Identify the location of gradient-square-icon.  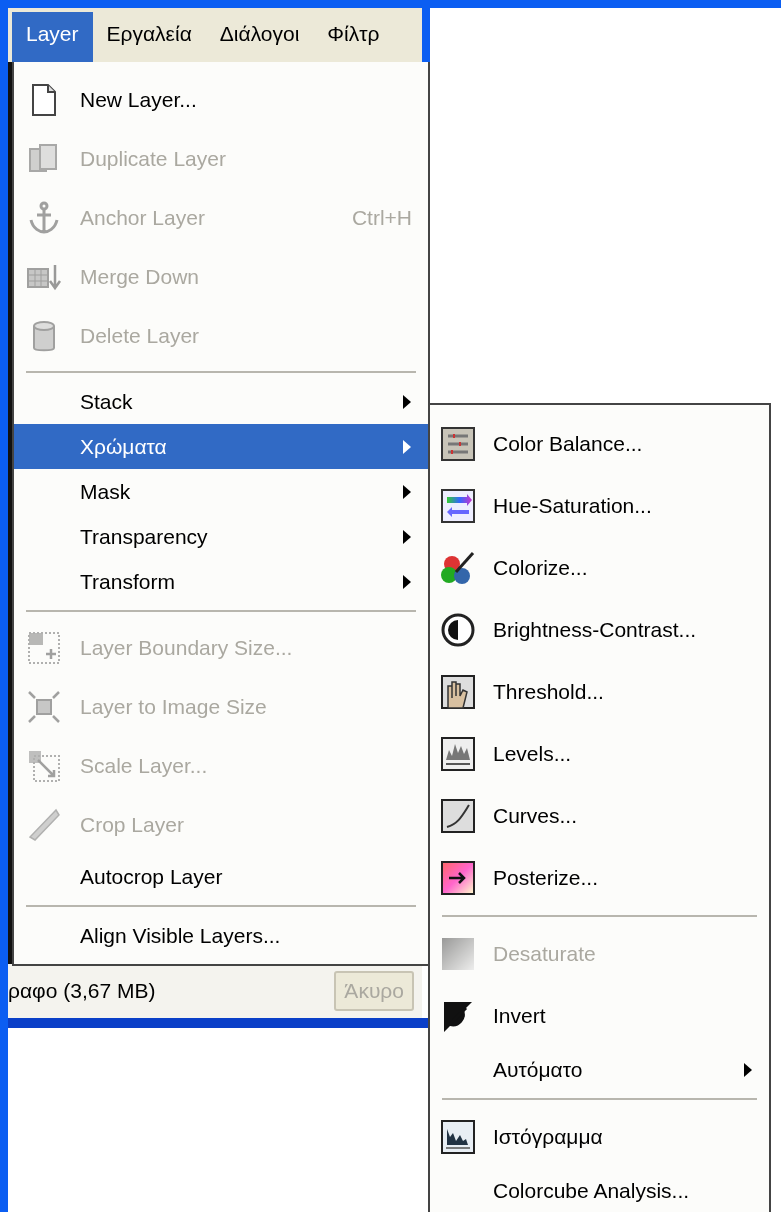
(458, 954).